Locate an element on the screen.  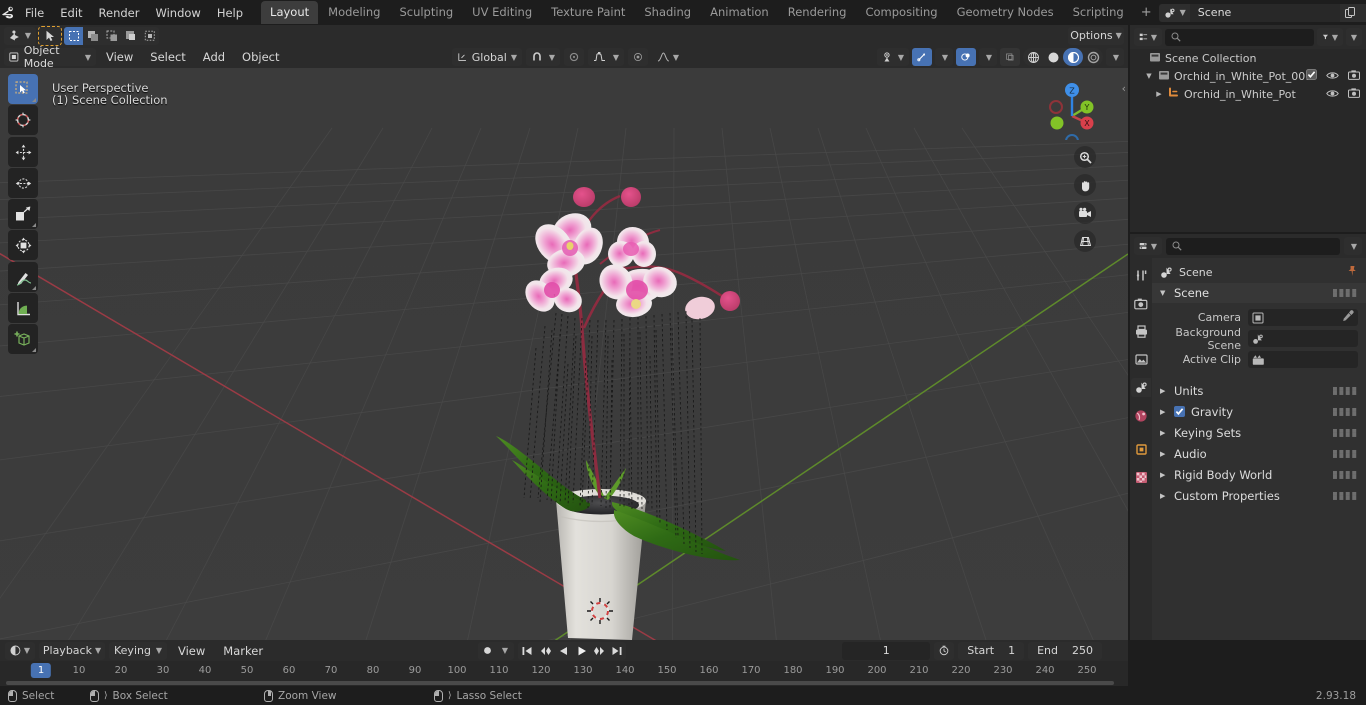
object-mode-selector: Object Mode ▼ is located at coordinates (50, 57).